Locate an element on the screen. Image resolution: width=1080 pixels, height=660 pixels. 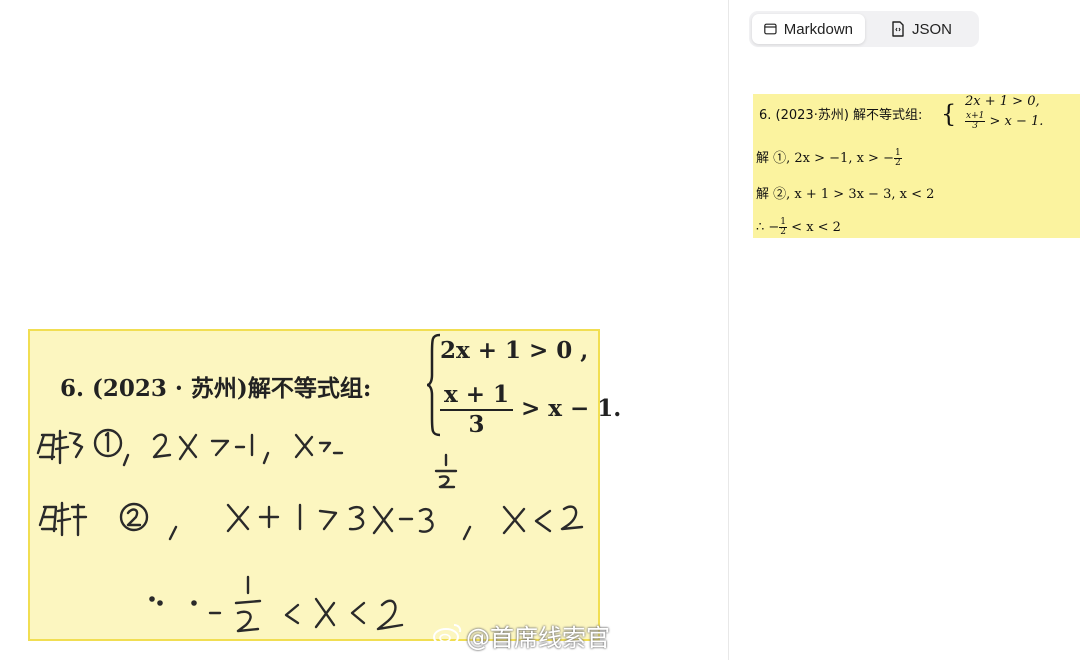
md-eq1: 2x + 1 > 0, is located at coordinates (1002, 101).